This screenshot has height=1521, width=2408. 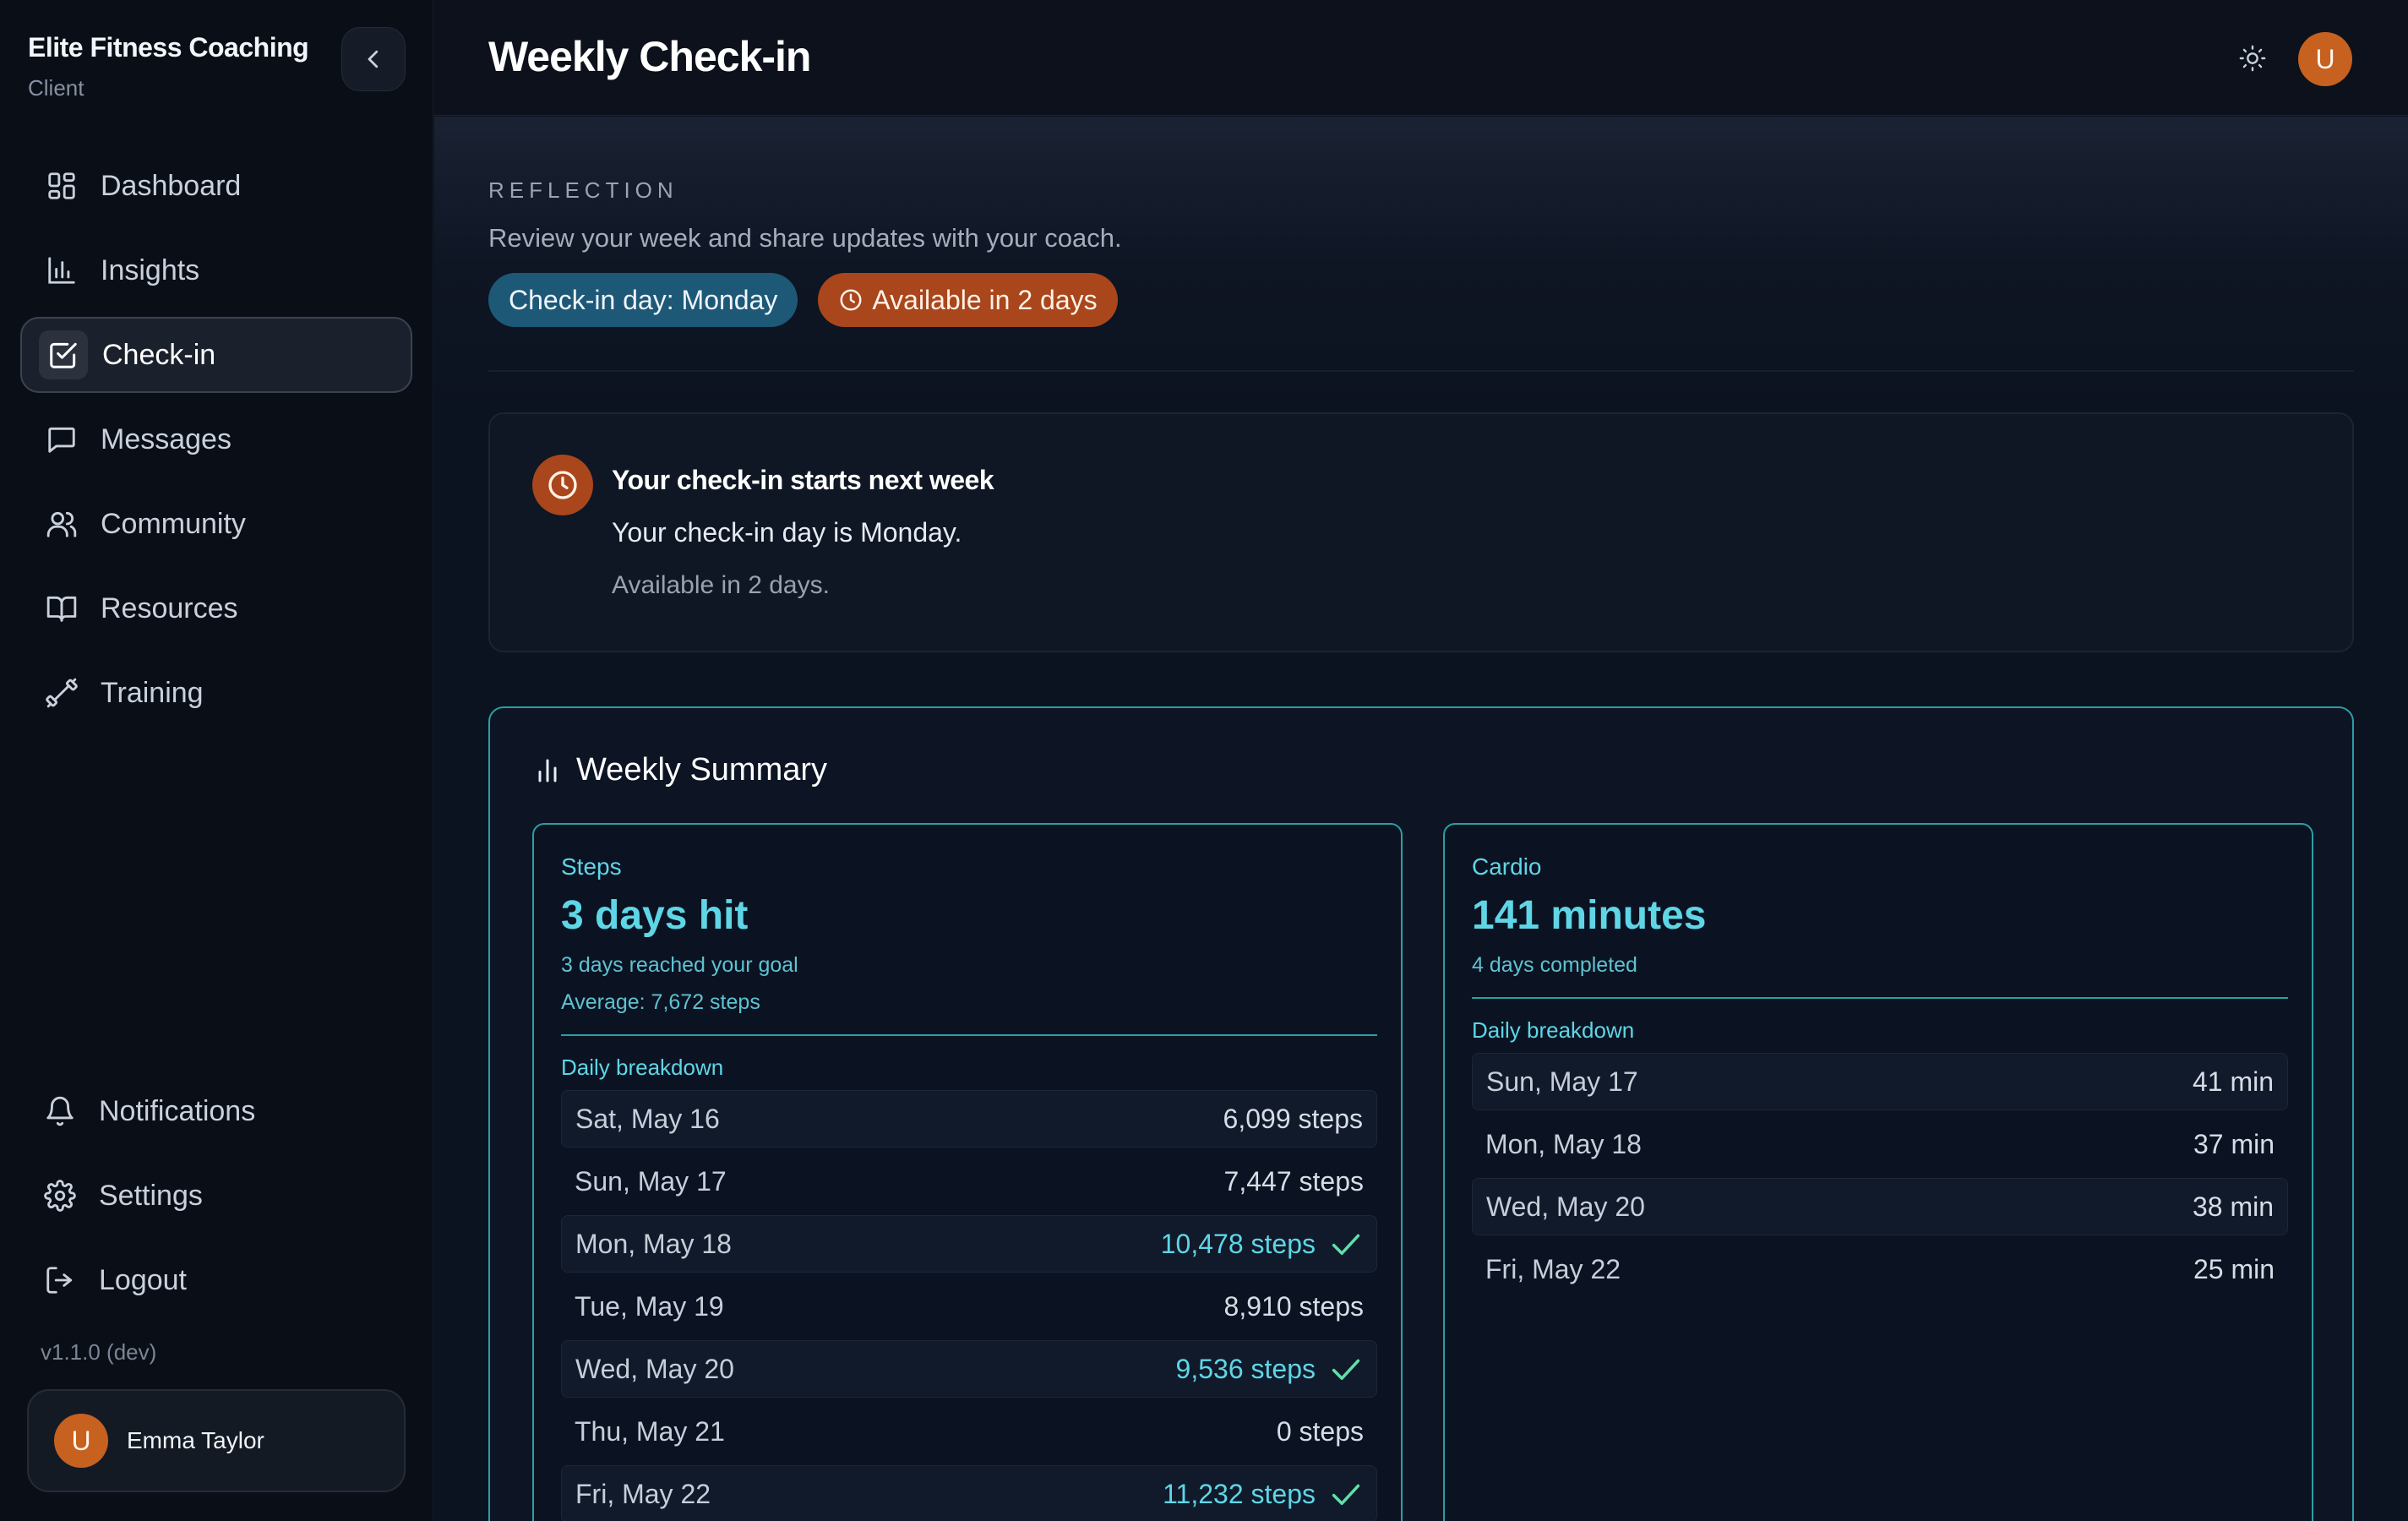 What do you see at coordinates (1293, 1306) in the screenshot?
I see `row-value-text: 8,910 steps` at bounding box center [1293, 1306].